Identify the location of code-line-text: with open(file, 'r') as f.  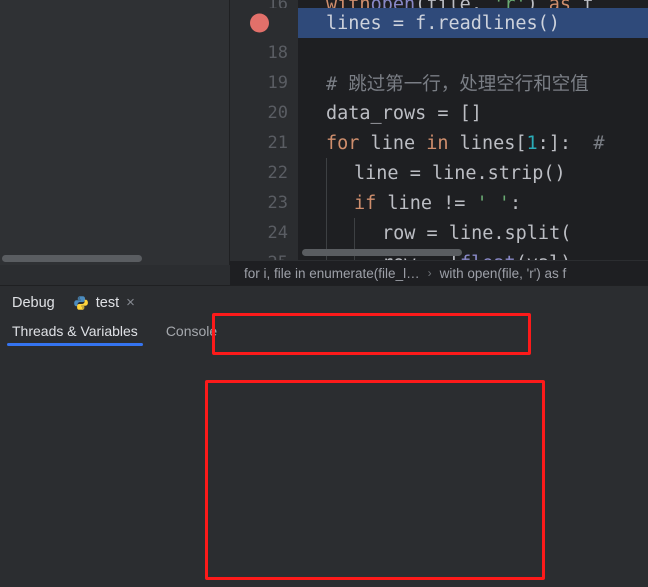
(473, 4).